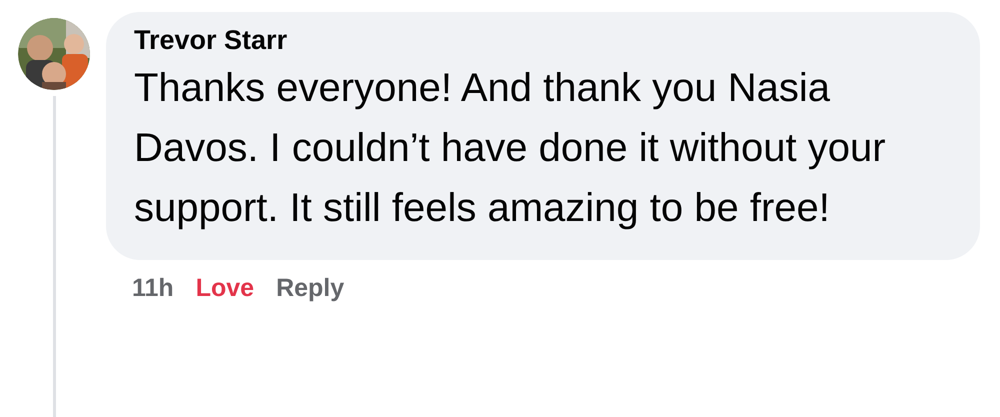 The height and width of the screenshot is (417, 1000). What do you see at coordinates (225, 288) in the screenshot?
I see `reaction-link: Love` at bounding box center [225, 288].